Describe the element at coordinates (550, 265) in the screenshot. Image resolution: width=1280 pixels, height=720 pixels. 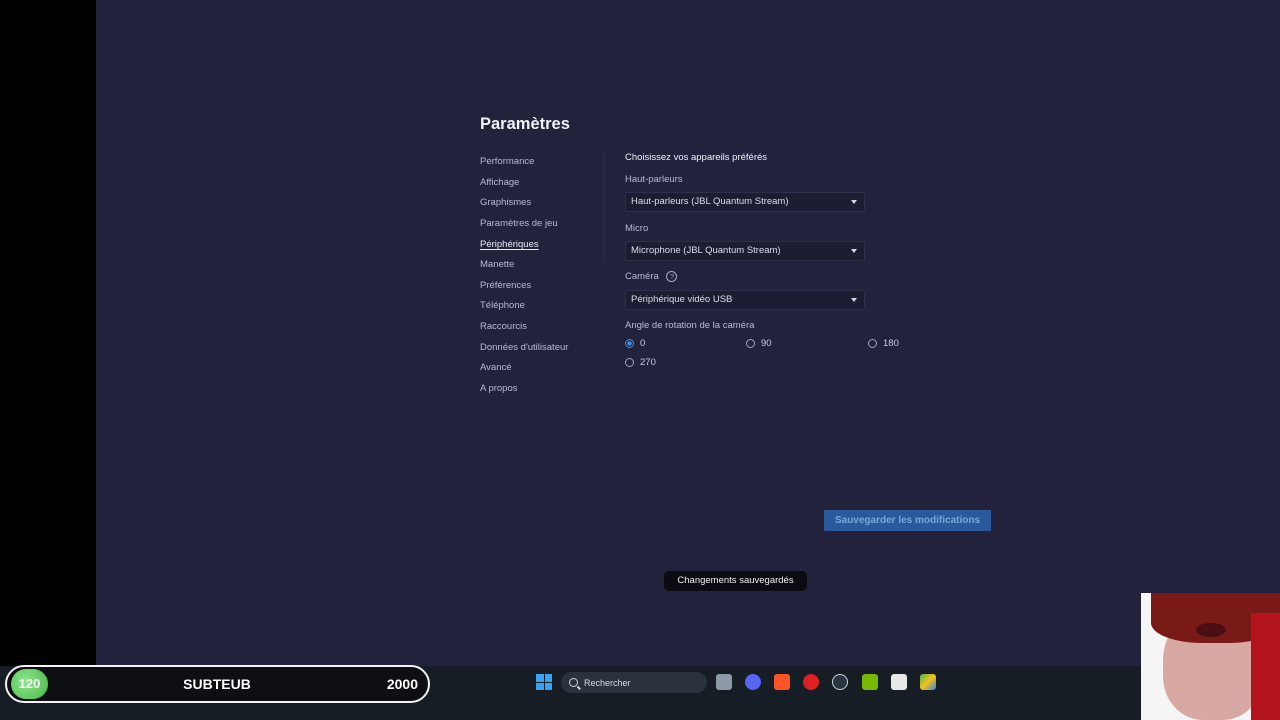
I see `nav-item-manette: Manette` at that location.